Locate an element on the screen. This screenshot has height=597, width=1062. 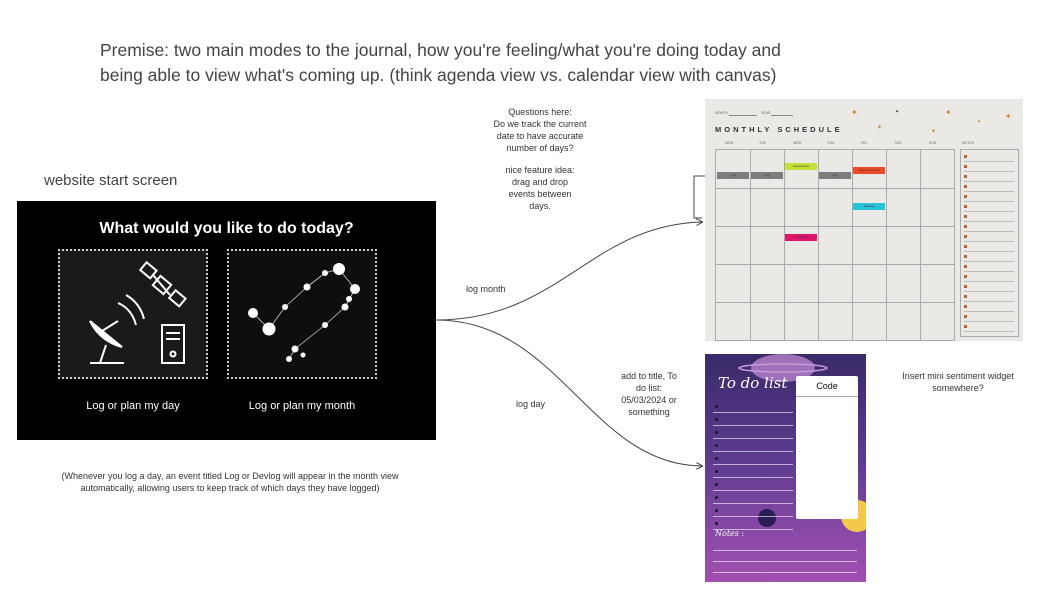
calendar-event: Assessment is located at coordinates (801, 166).